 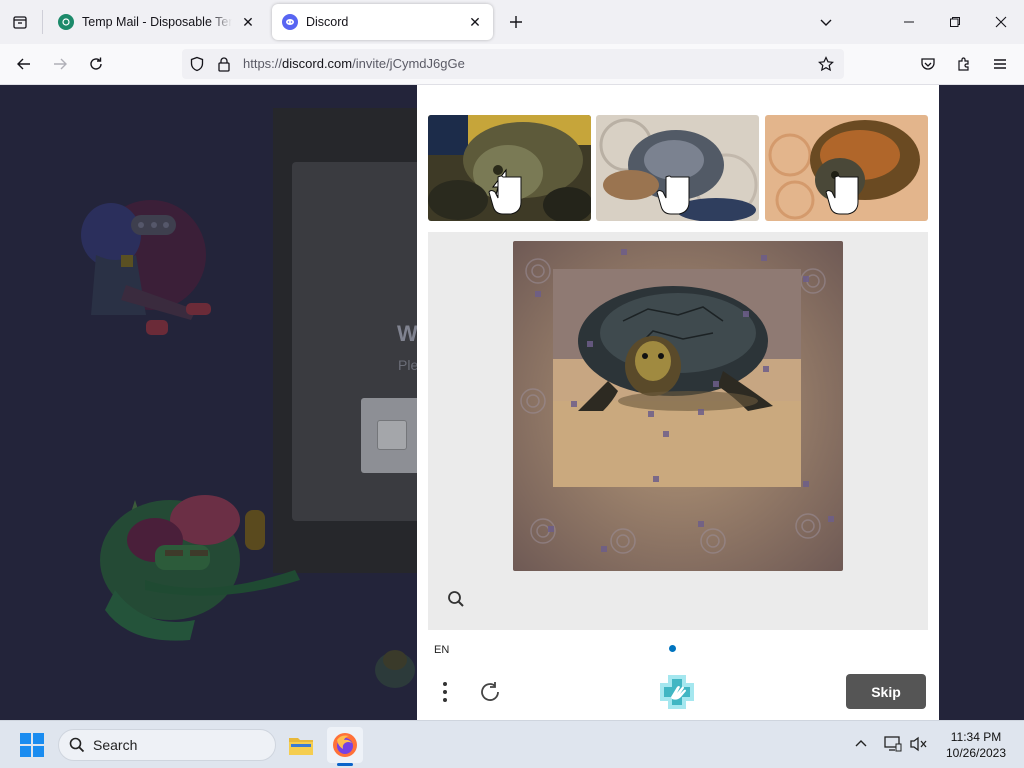 I want to click on speaker-muted-icon, so click(x=918, y=744).